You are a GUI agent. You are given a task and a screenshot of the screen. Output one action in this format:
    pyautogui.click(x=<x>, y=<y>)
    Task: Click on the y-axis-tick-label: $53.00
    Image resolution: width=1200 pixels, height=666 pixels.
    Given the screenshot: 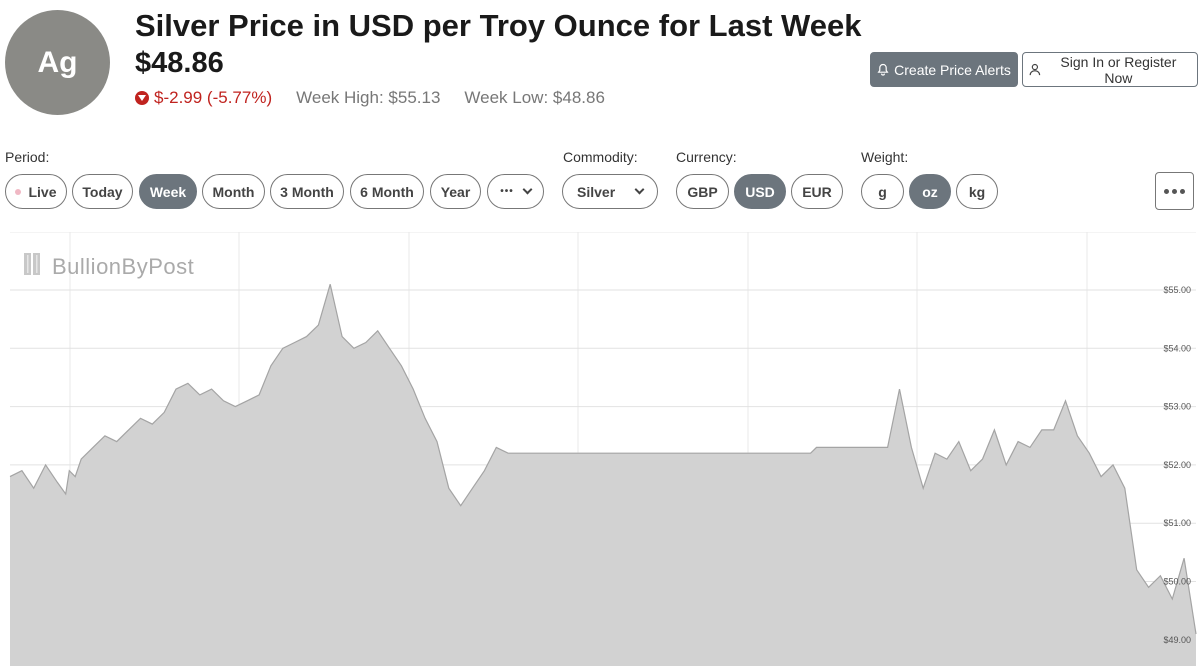 What is the action you would take?
    pyautogui.click(x=1177, y=407)
    